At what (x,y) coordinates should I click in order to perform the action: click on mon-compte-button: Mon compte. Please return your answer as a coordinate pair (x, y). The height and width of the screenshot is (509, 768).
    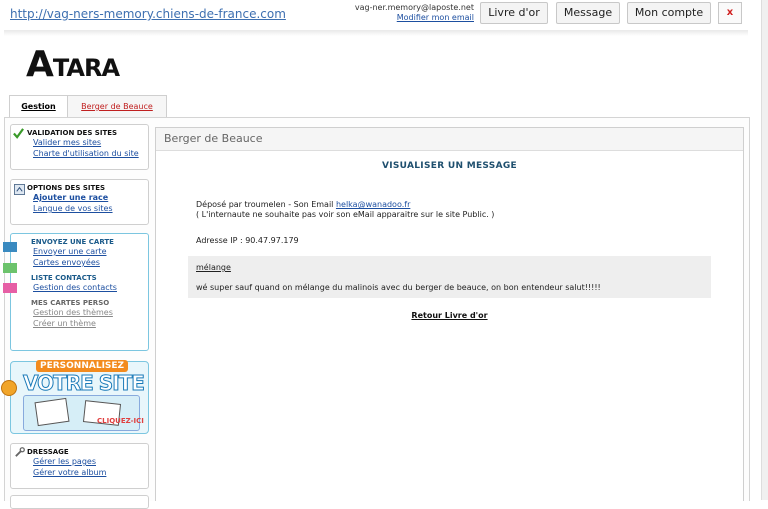
    Looking at the image, I should click on (669, 13).